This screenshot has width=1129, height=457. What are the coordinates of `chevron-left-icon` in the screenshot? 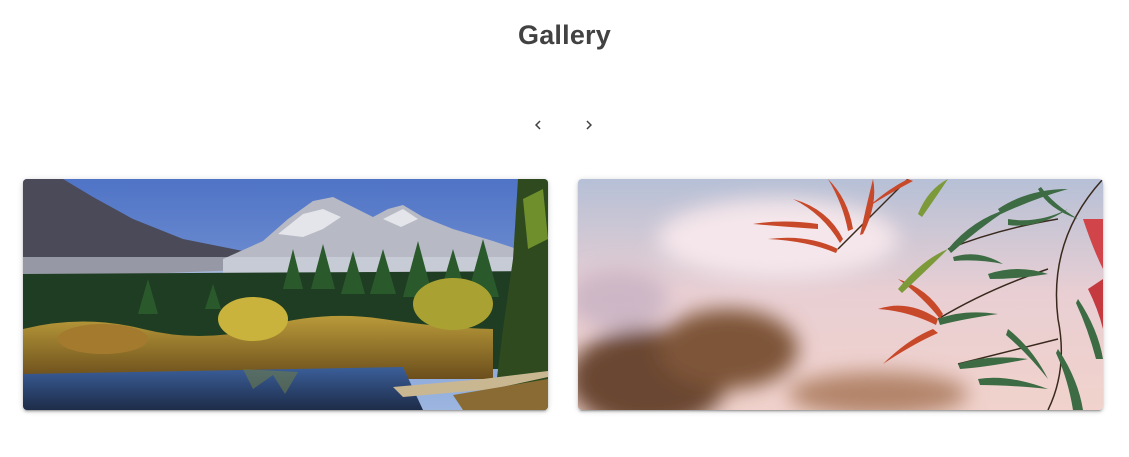 It's located at (538, 125).